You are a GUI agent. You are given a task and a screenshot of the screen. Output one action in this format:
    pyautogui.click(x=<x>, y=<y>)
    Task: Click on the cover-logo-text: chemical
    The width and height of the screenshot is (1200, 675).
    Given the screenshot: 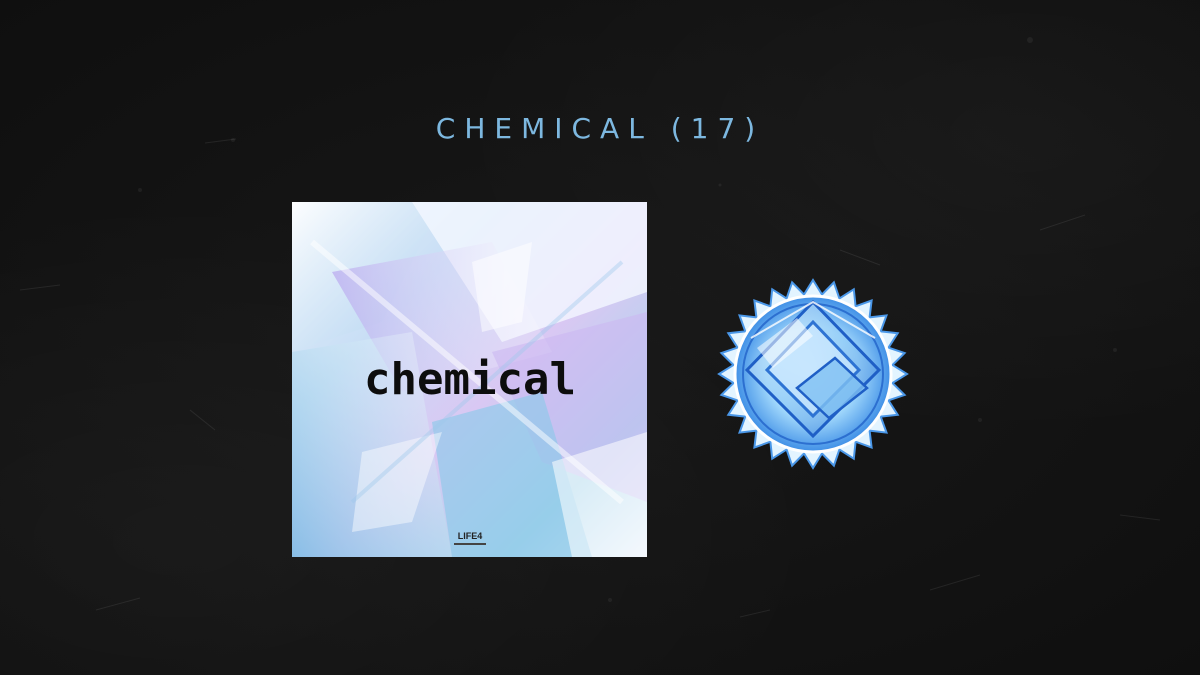 What is the action you would take?
    pyautogui.click(x=470, y=379)
    